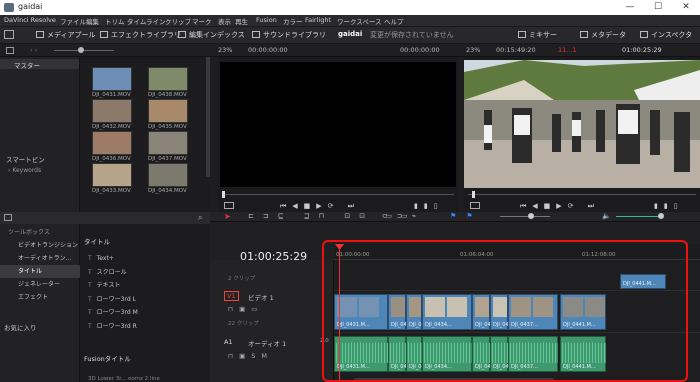 The height and width of the screenshot is (382, 700). Describe the element at coordinates (531, 216) in the screenshot. I see `zoom-slider-knob` at that location.